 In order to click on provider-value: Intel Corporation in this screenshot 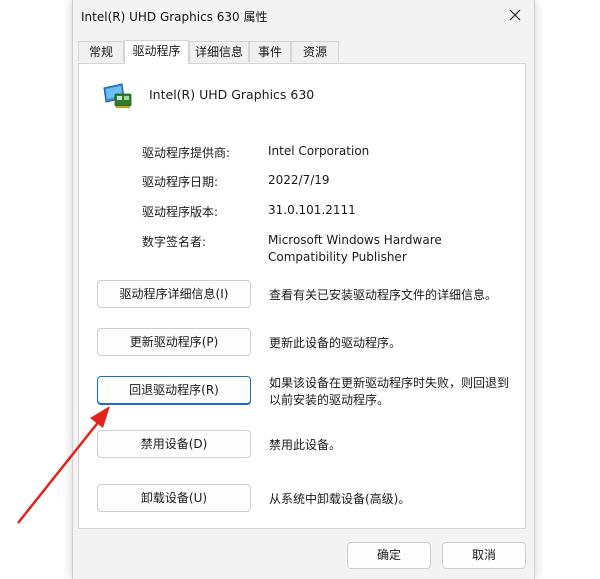, I will do `click(319, 151)`.